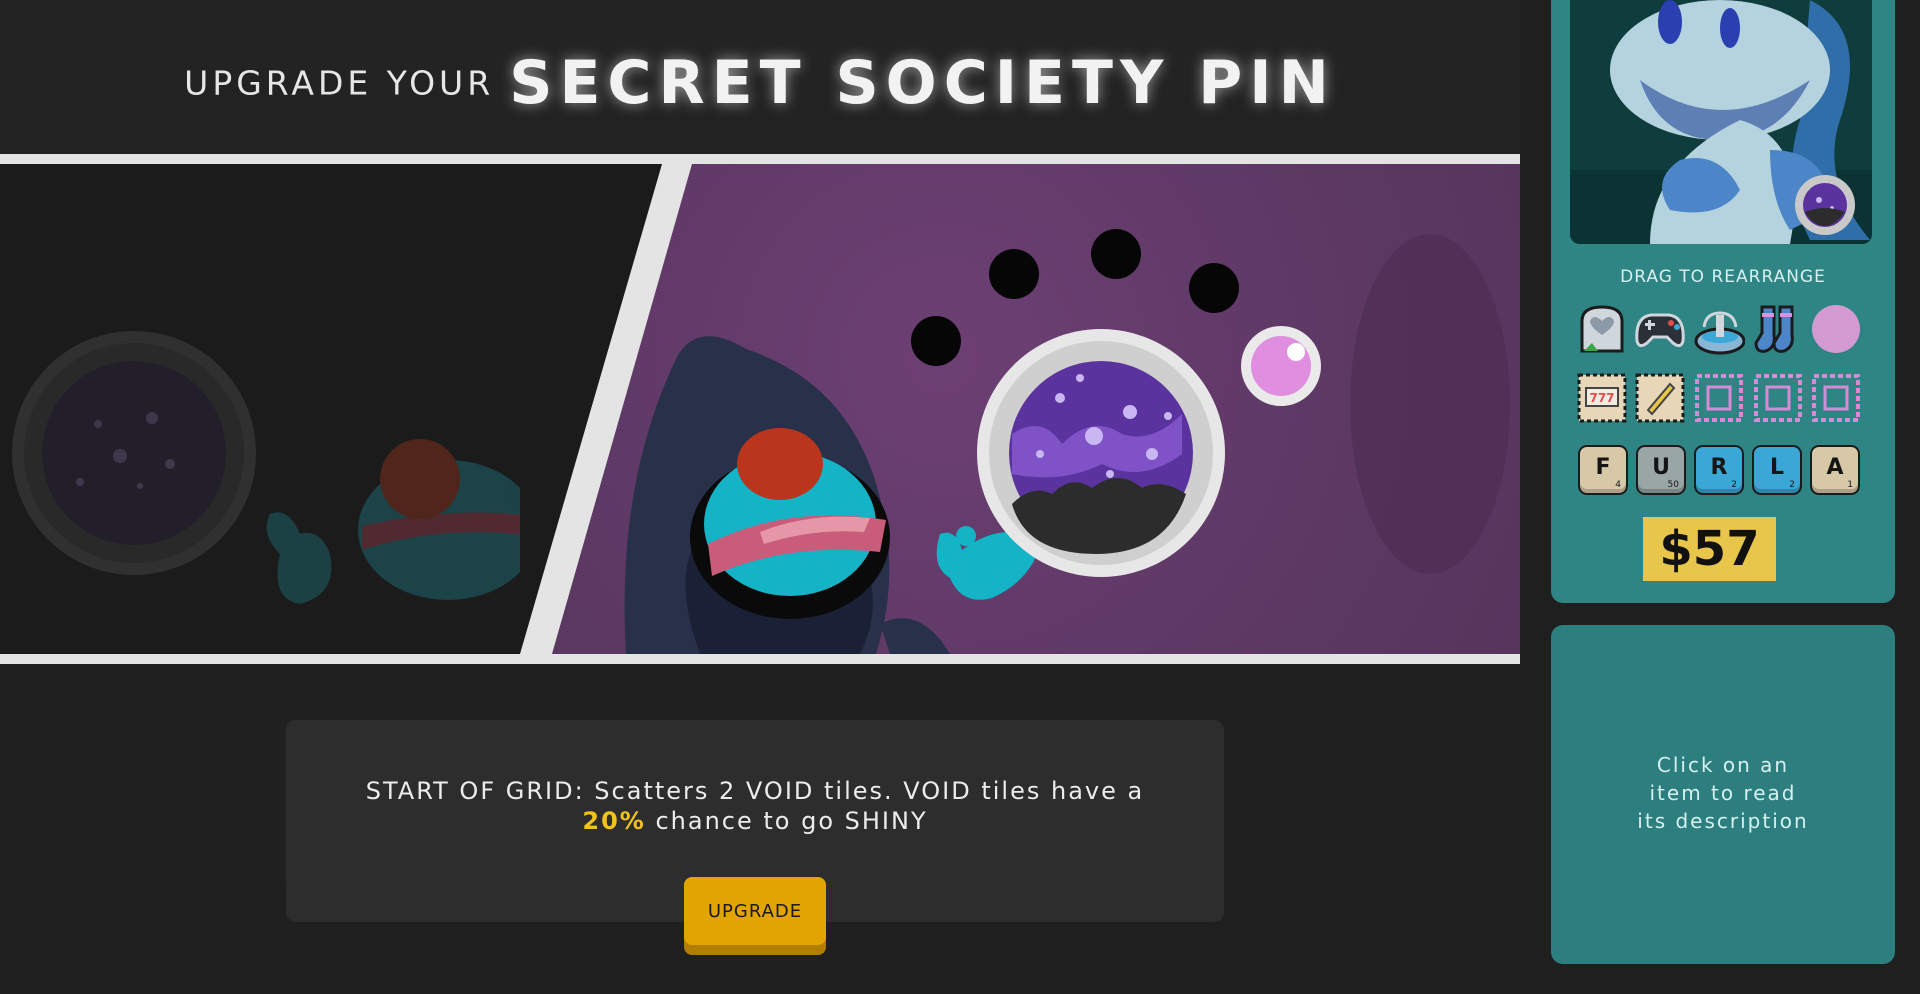 The width and height of the screenshot is (1920, 994). I want to click on tile-letter: R, so click(1719, 467).